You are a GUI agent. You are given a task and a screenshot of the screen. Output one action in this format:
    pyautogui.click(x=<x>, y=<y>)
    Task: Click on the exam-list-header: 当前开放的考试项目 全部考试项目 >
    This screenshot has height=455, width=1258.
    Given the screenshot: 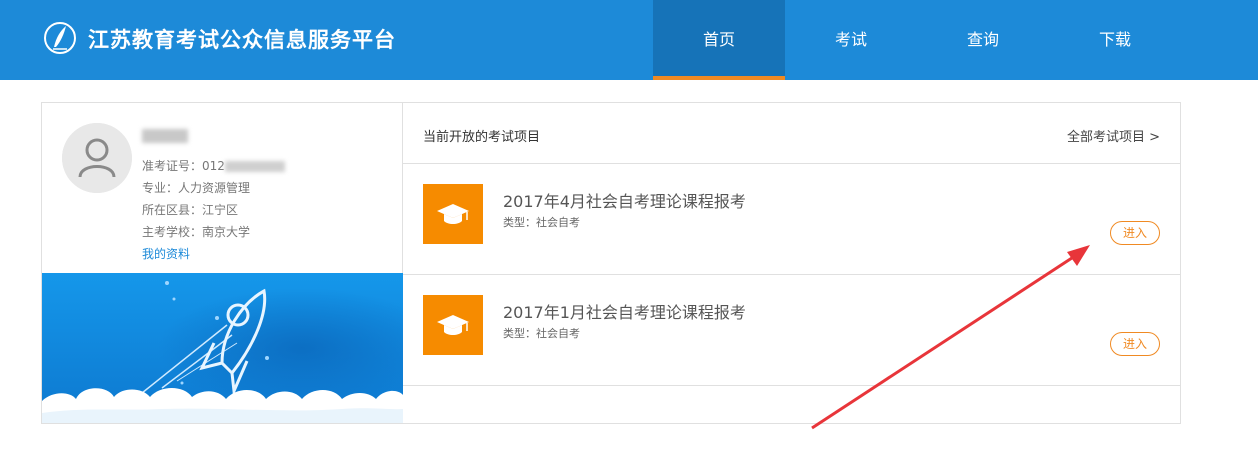 What is the action you would take?
    pyautogui.click(x=791, y=133)
    